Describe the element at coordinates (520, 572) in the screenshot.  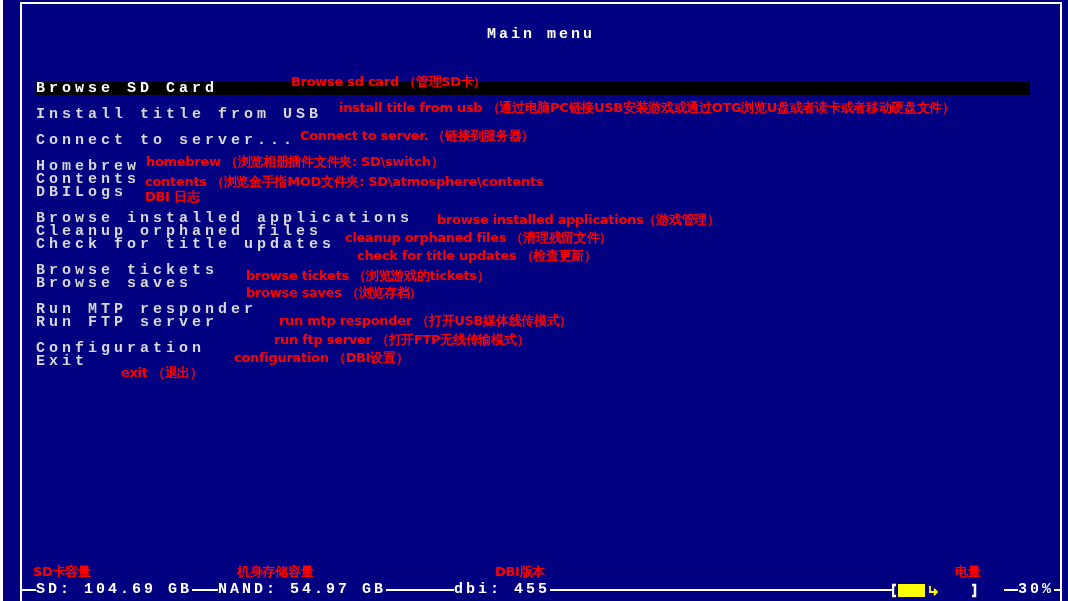
I see `annotation: DBI版本` at that location.